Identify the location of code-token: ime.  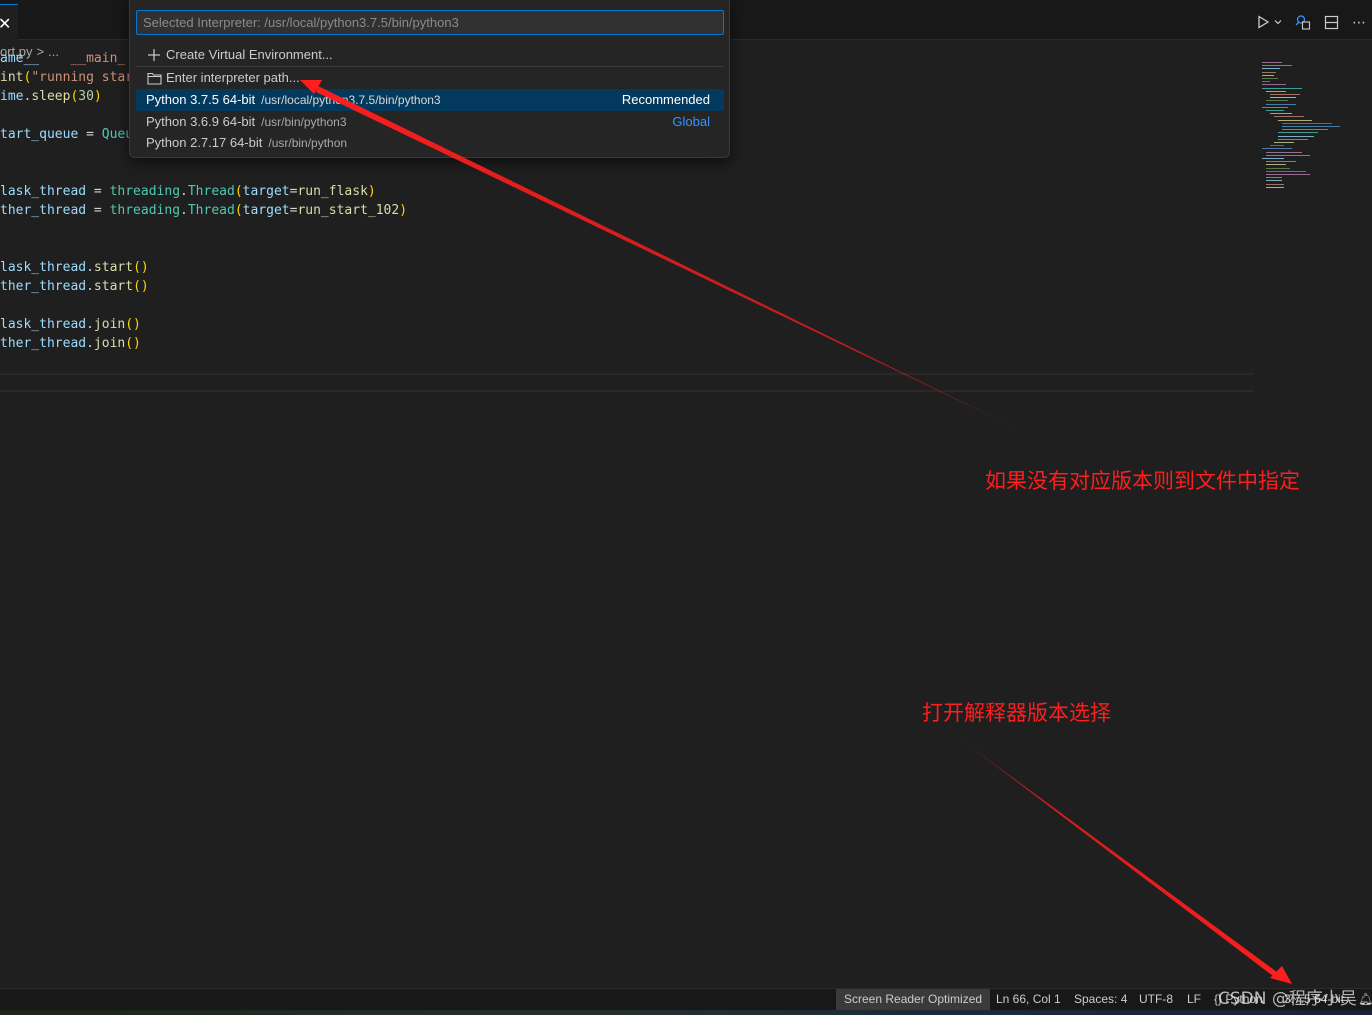
(12, 96).